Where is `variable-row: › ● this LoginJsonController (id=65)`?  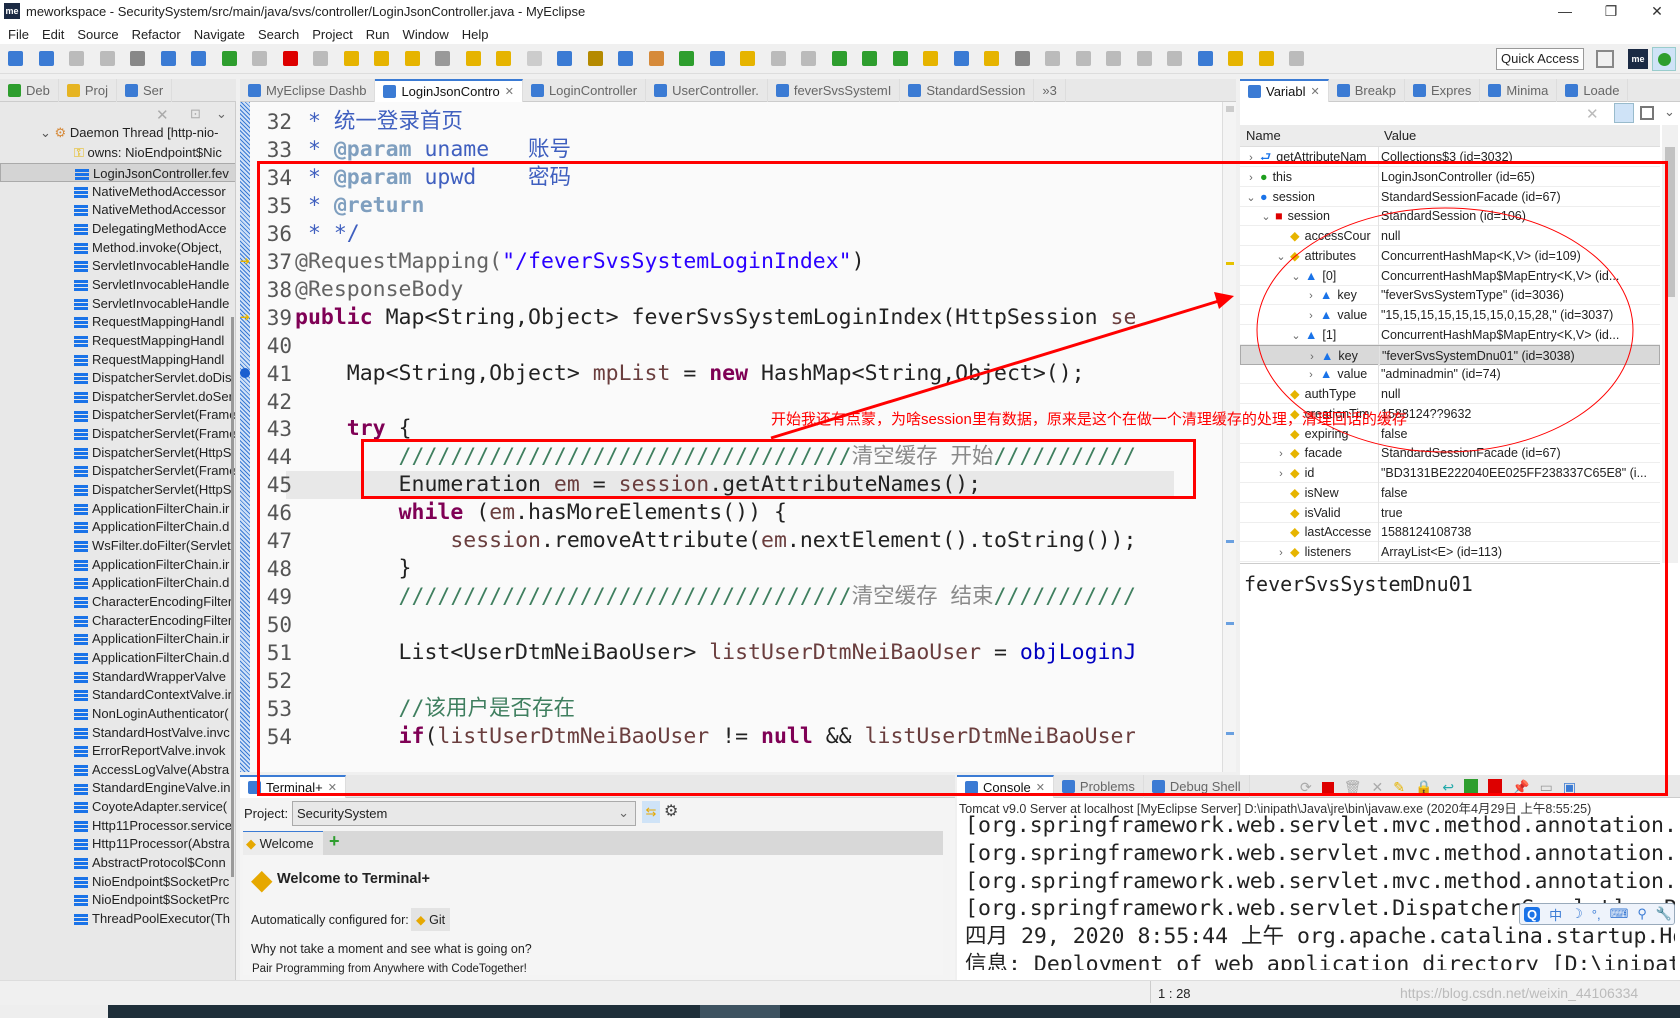
variable-row: › ● this LoginJsonController (id=65) is located at coordinates (1450, 176).